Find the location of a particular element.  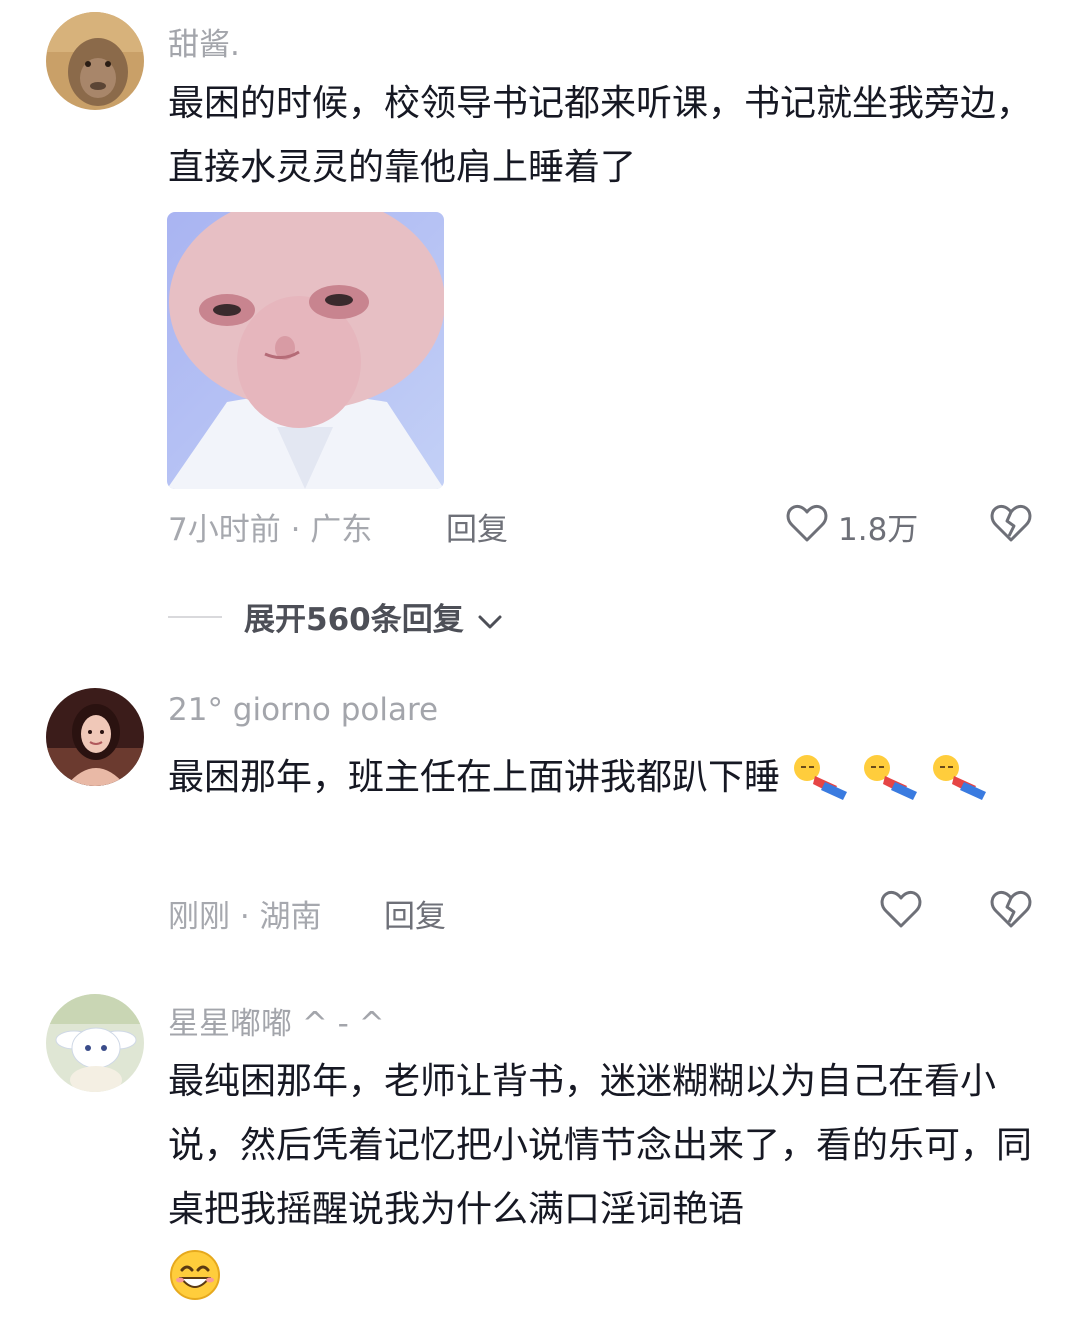

grinning-emoji-icon is located at coordinates (195, 1275).